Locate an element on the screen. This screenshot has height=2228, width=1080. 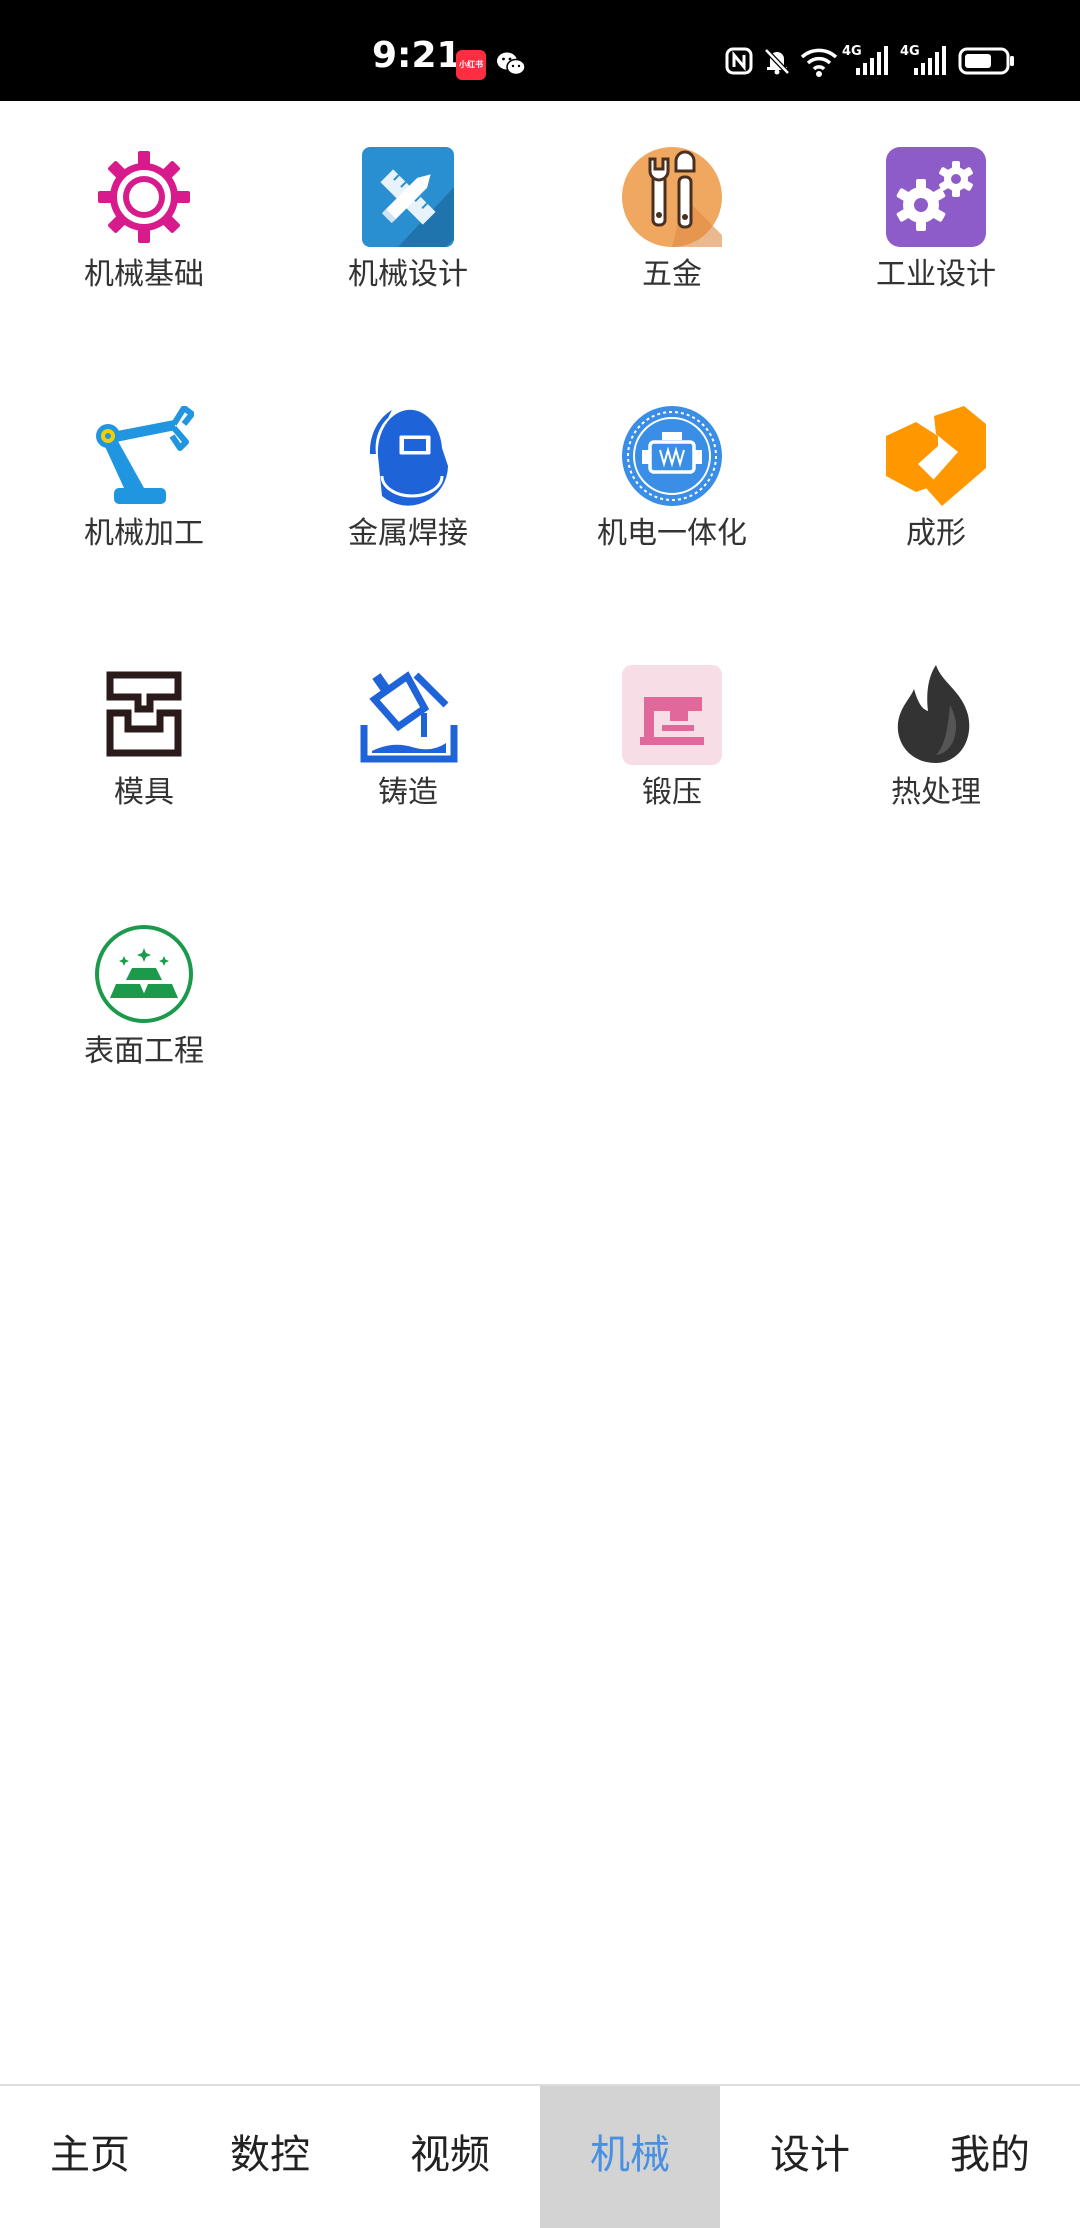
forming-icon is located at coordinates (936, 456).